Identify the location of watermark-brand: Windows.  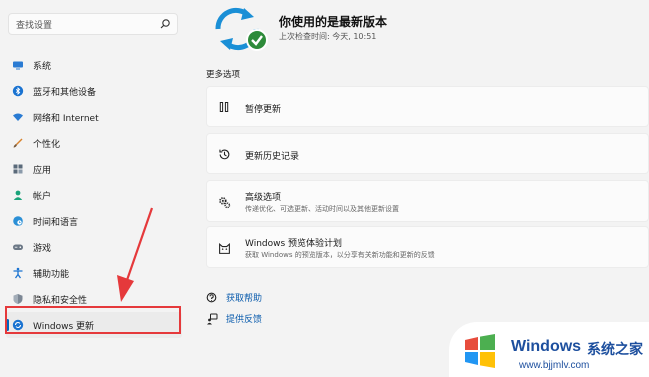
(546, 346).